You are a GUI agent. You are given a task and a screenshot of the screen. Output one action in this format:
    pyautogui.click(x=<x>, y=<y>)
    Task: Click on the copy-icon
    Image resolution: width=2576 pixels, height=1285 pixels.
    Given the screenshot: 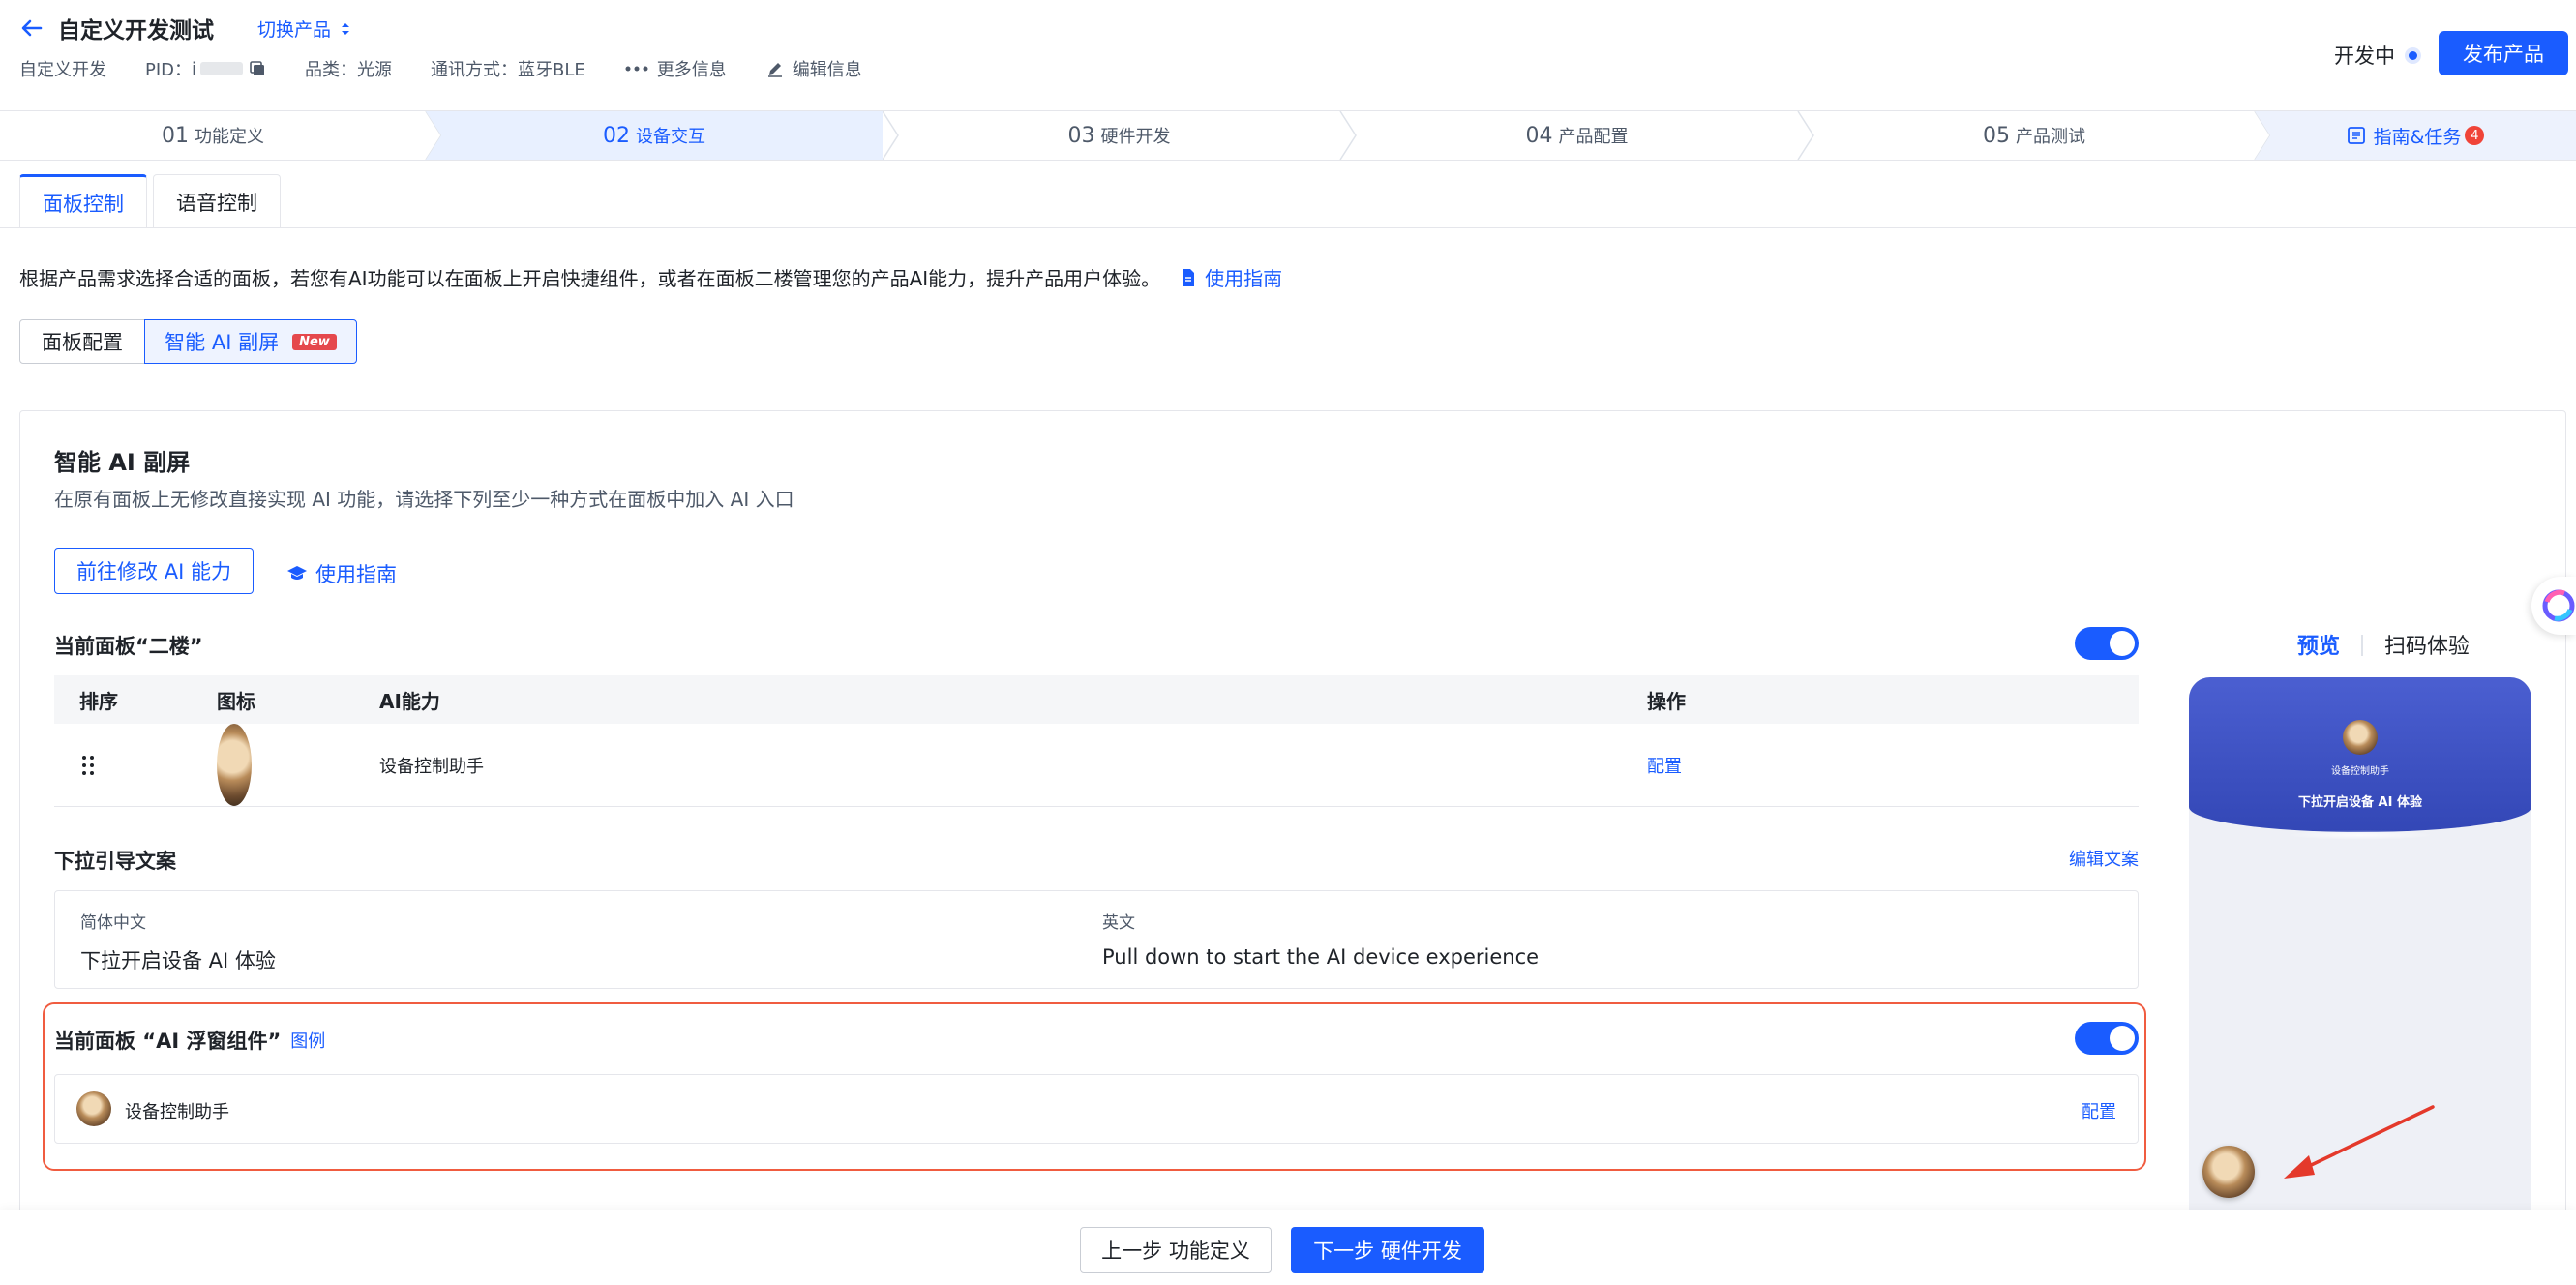 What is the action you would take?
    pyautogui.click(x=257, y=68)
    